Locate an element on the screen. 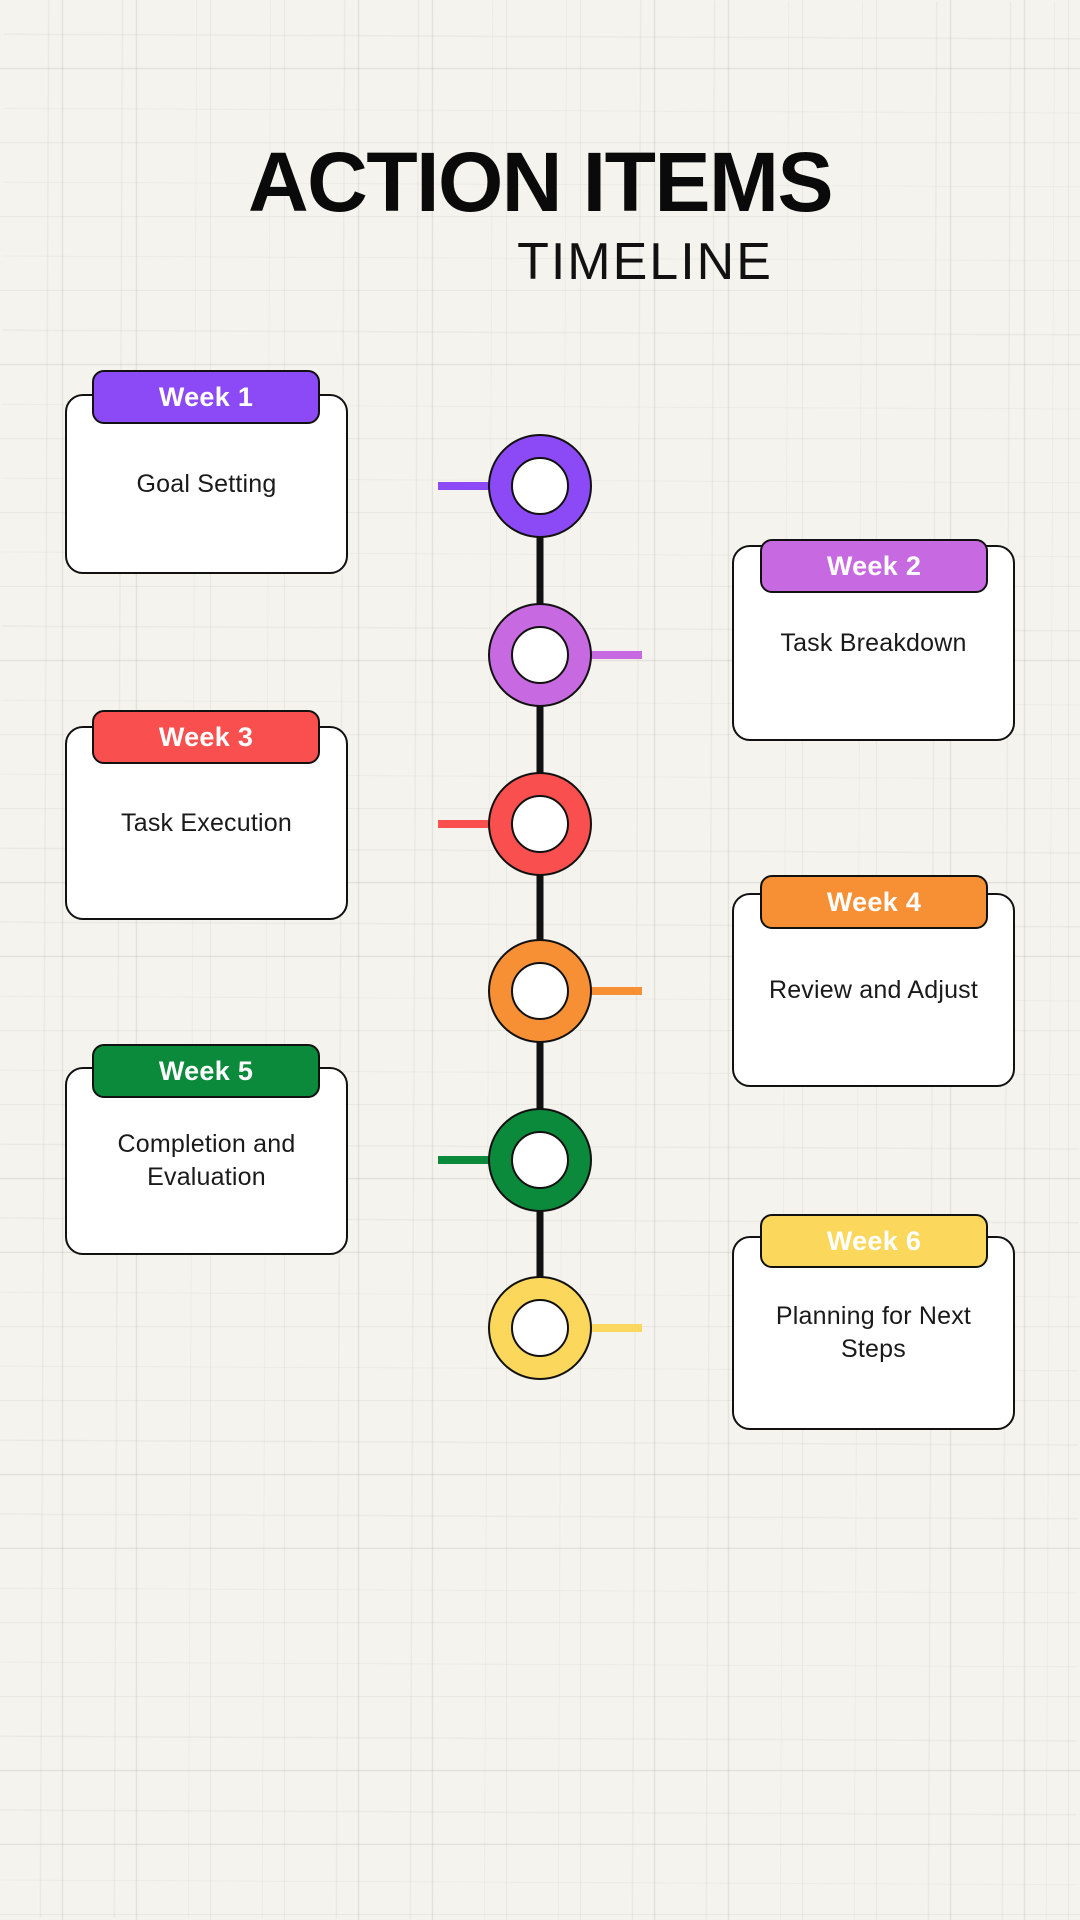 The image size is (1080, 1920). week-badge-4: Week 4 is located at coordinates (874, 902).